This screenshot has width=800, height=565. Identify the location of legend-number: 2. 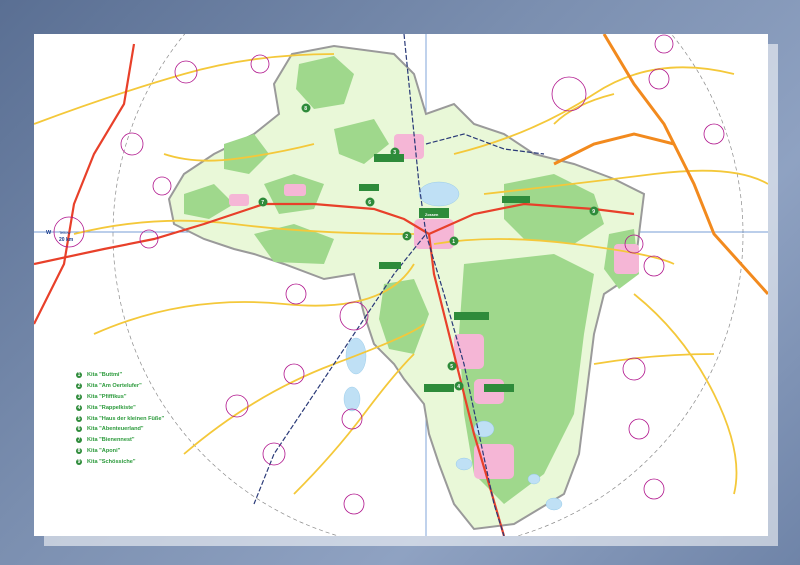
(79, 386).